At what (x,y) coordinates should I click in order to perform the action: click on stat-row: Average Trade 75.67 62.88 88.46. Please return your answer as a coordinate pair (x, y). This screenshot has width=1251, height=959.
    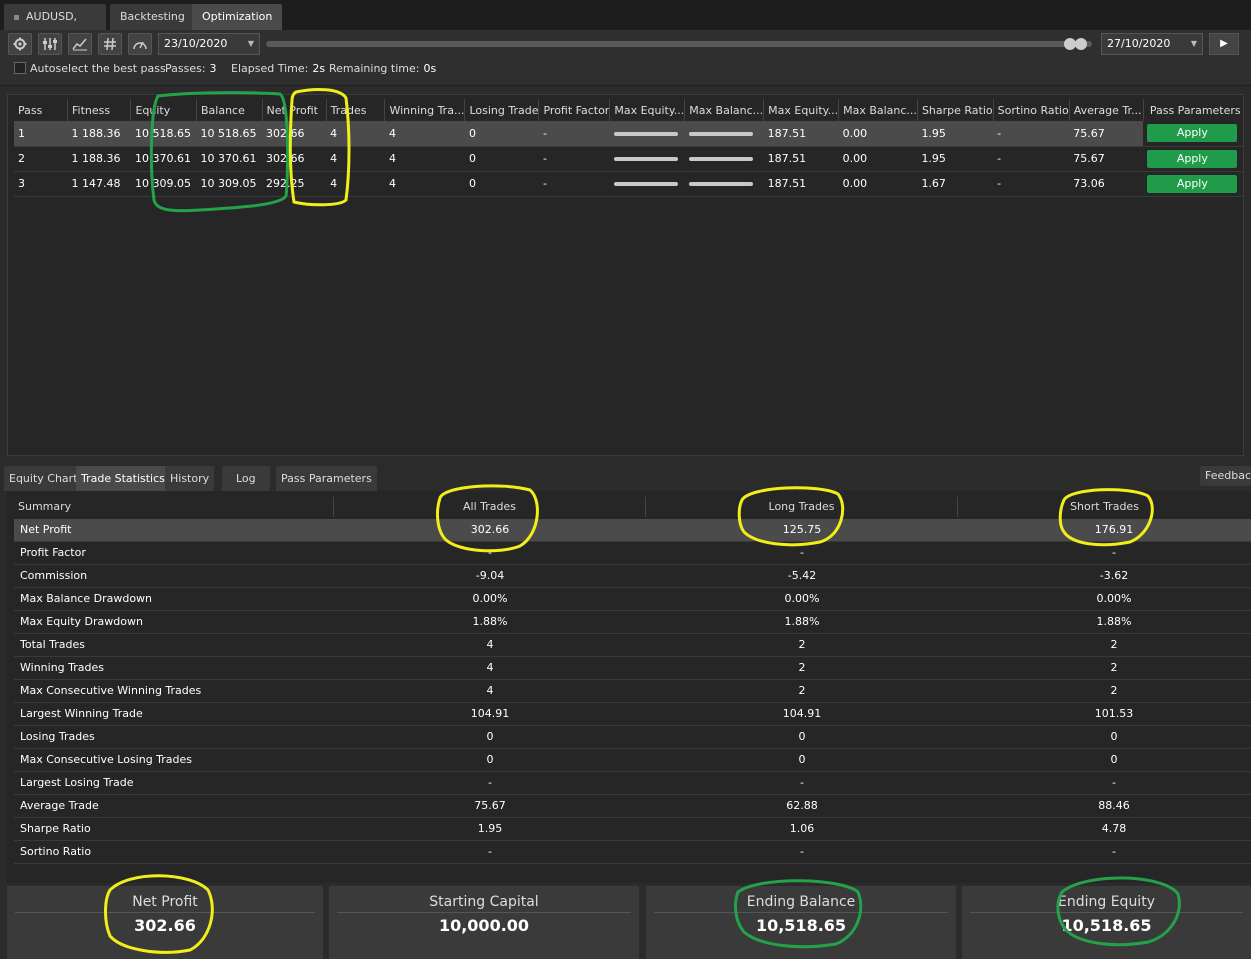
    Looking at the image, I should click on (632, 806).